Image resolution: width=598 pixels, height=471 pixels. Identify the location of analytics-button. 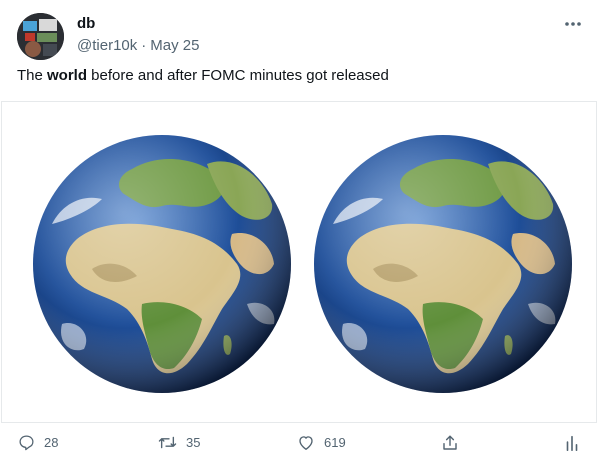
(572, 443).